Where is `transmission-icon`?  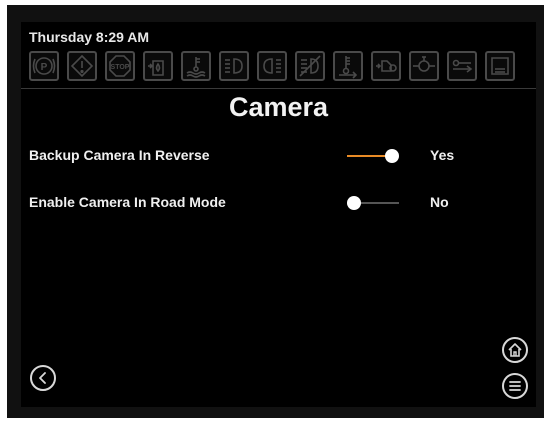
transmission-icon is located at coordinates (386, 66).